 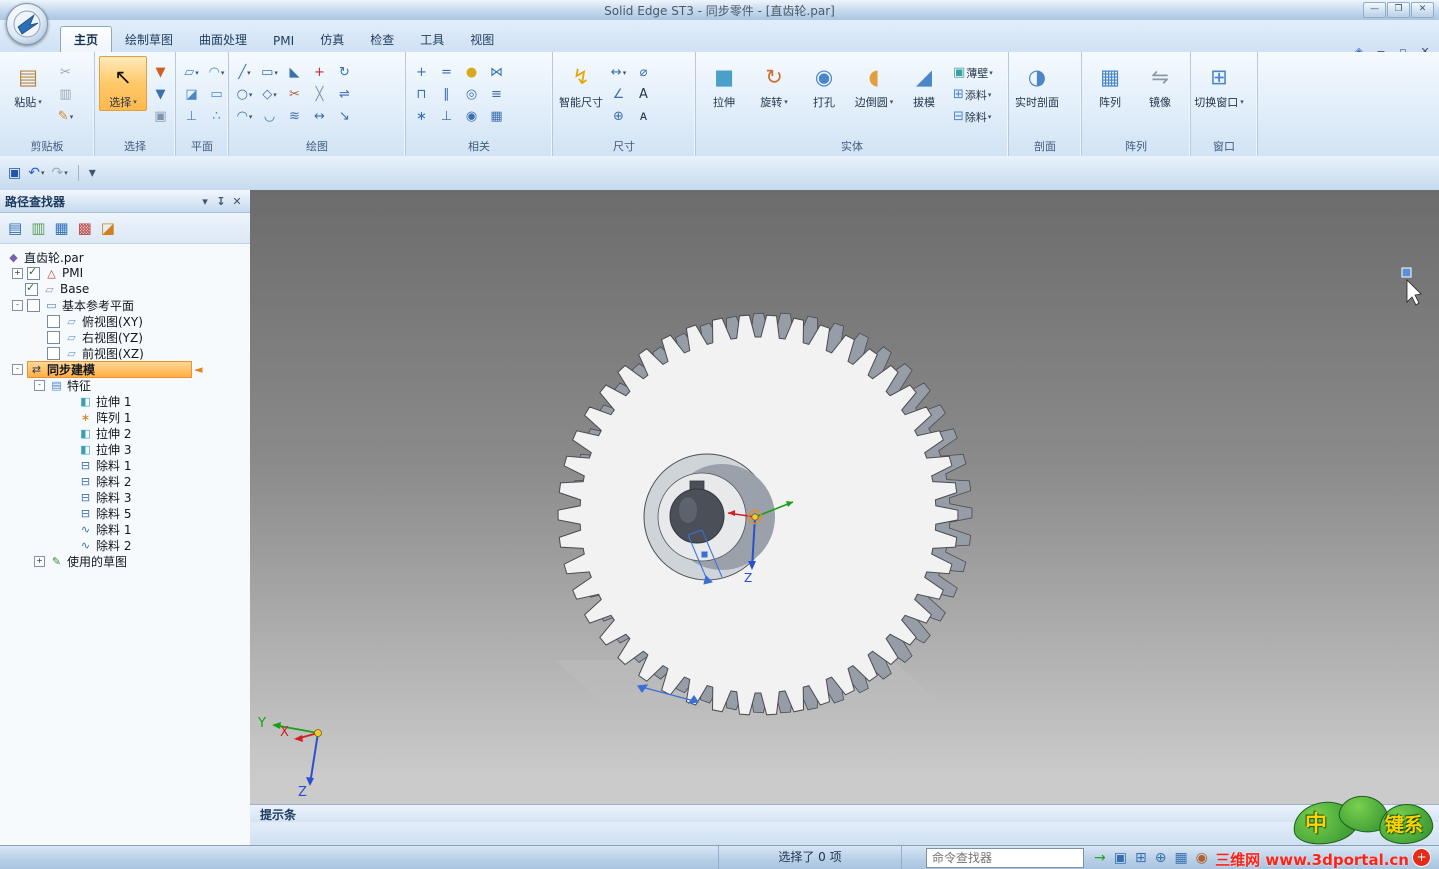 I want to click on tab-视图: 视图, so click(x=482, y=39).